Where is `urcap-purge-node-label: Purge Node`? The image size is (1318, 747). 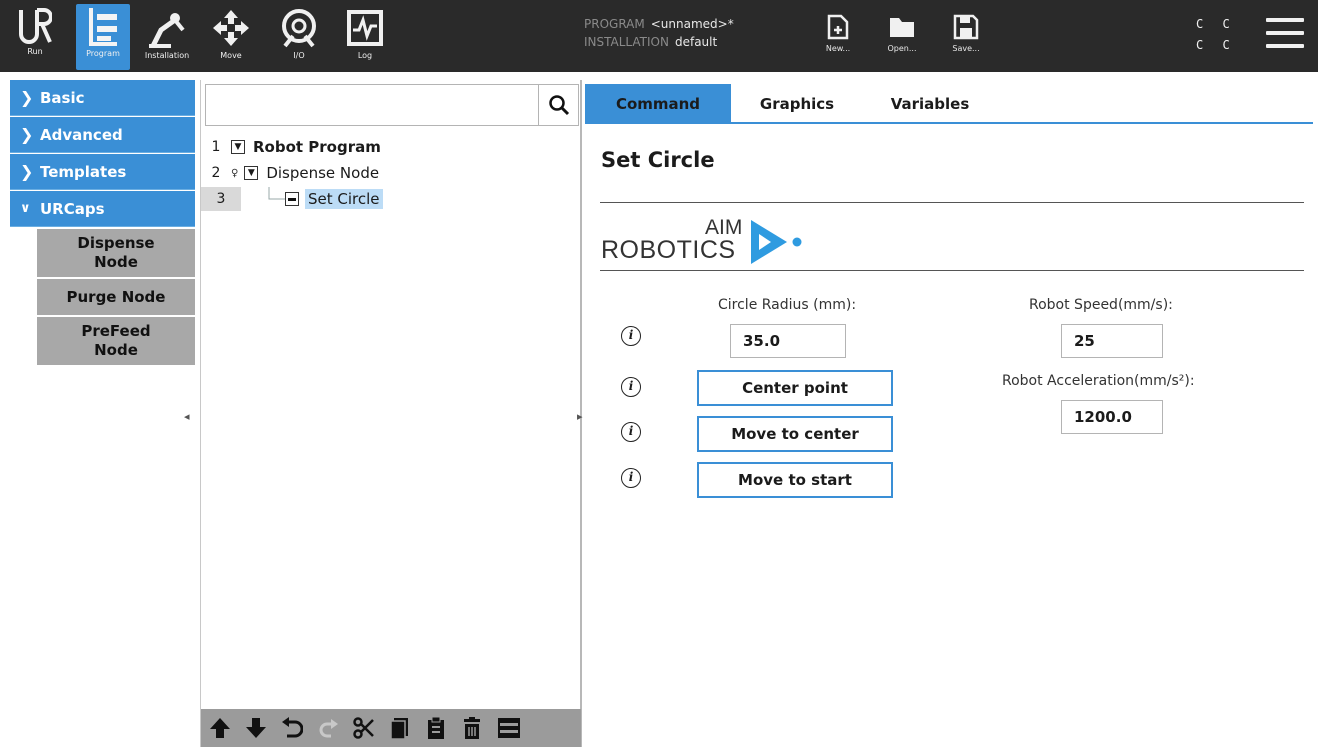 urcap-purge-node-label: Purge Node is located at coordinates (116, 296).